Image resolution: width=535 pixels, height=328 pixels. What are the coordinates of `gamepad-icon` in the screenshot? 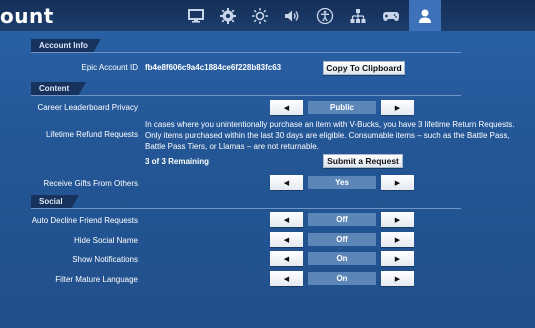 It's located at (391, 16).